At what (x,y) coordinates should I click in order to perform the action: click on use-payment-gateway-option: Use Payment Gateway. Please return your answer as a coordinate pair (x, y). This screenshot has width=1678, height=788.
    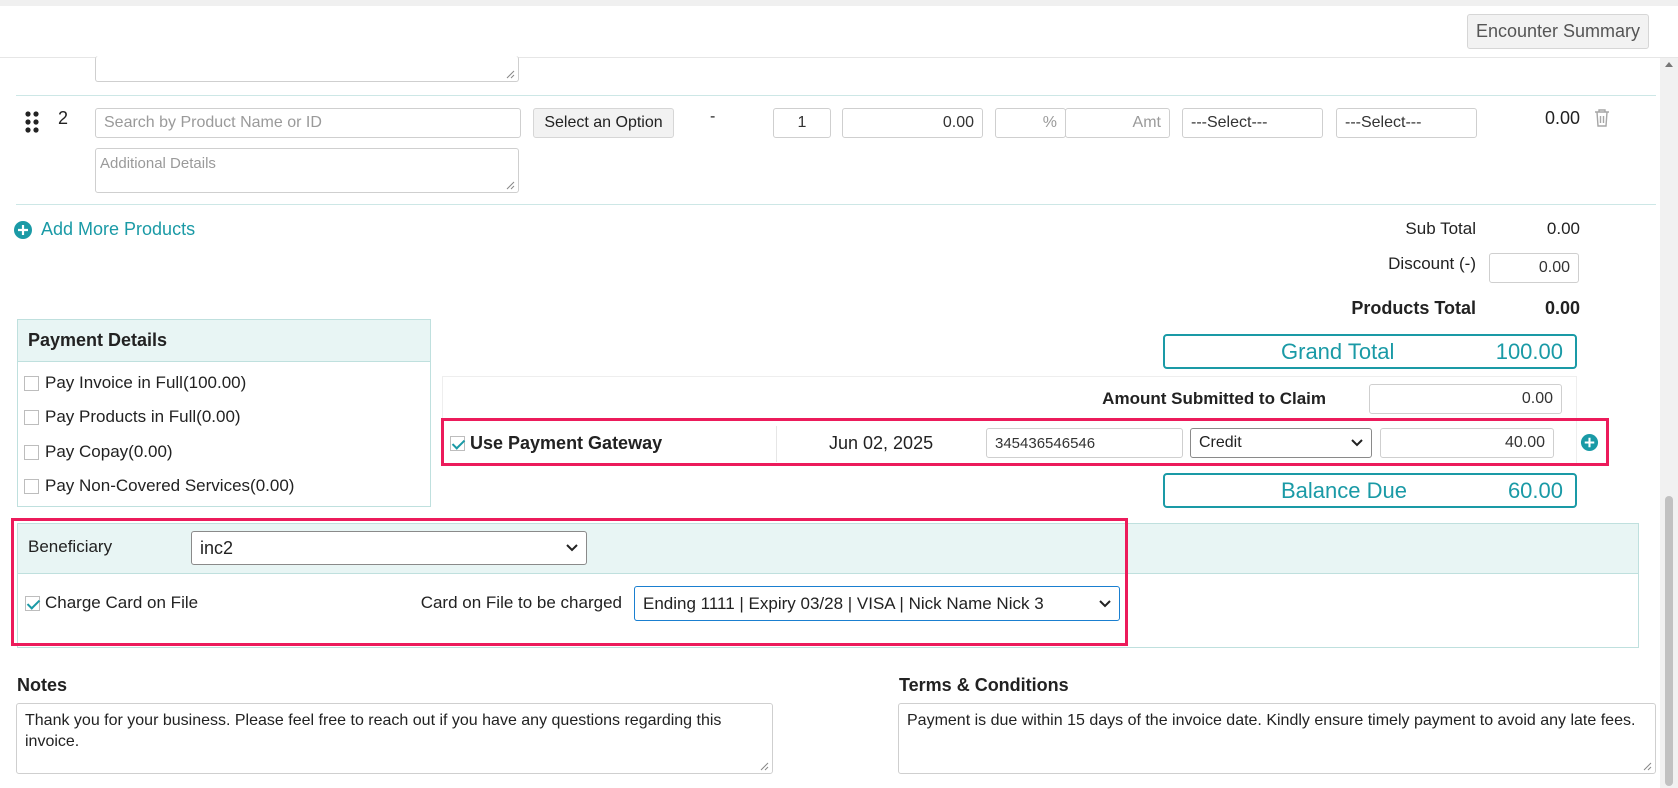
    Looking at the image, I should click on (556, 443).